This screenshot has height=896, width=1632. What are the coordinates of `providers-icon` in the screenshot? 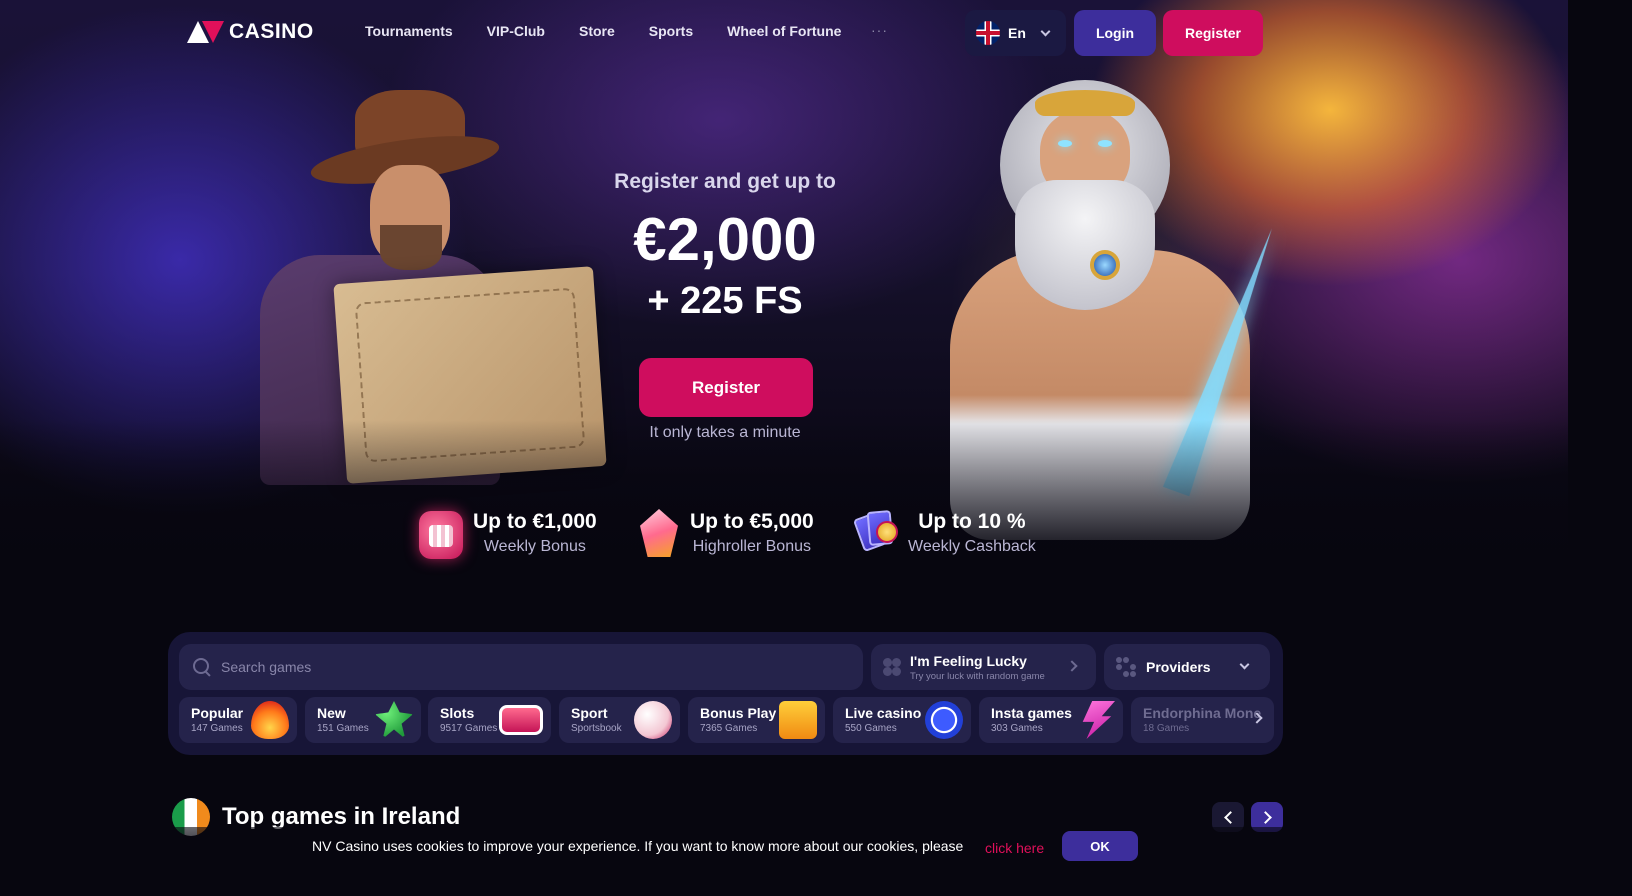 It's located at (1126, 667).